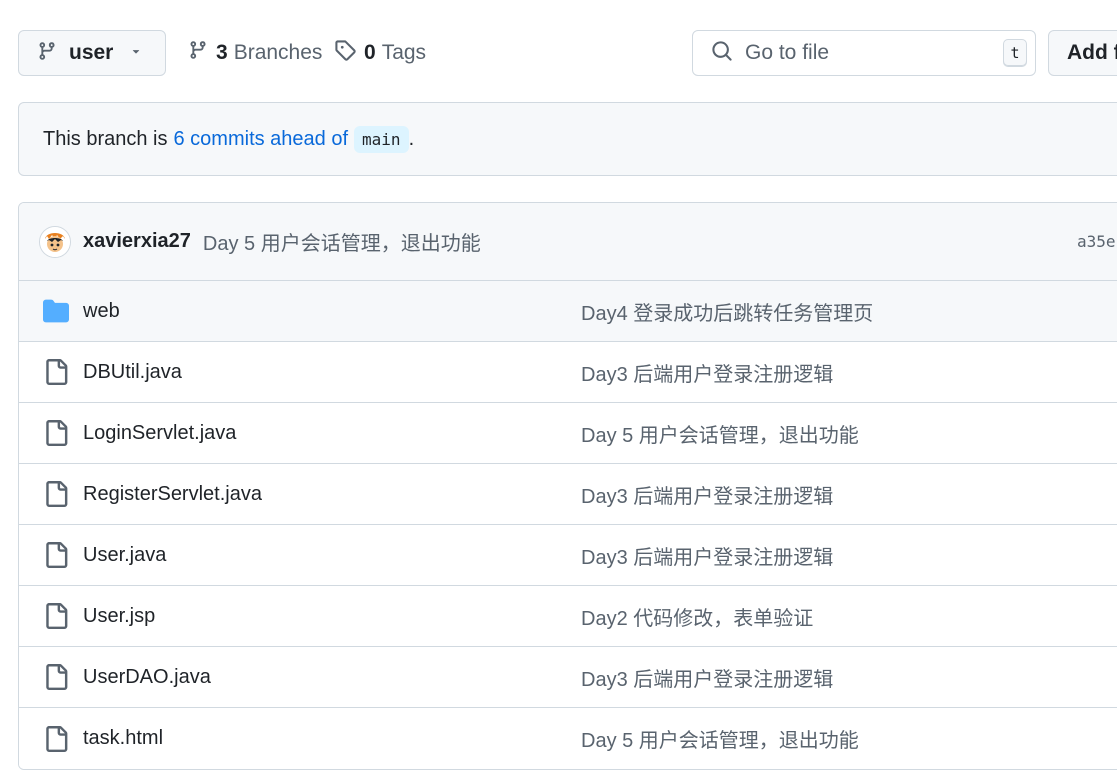 Image resolution: width=1117 pixels, height=774 pixels. Describe the element at coordinates (787, 52) in the screenshot. I see `go-to-file-placeholder: Go to file` at that location.